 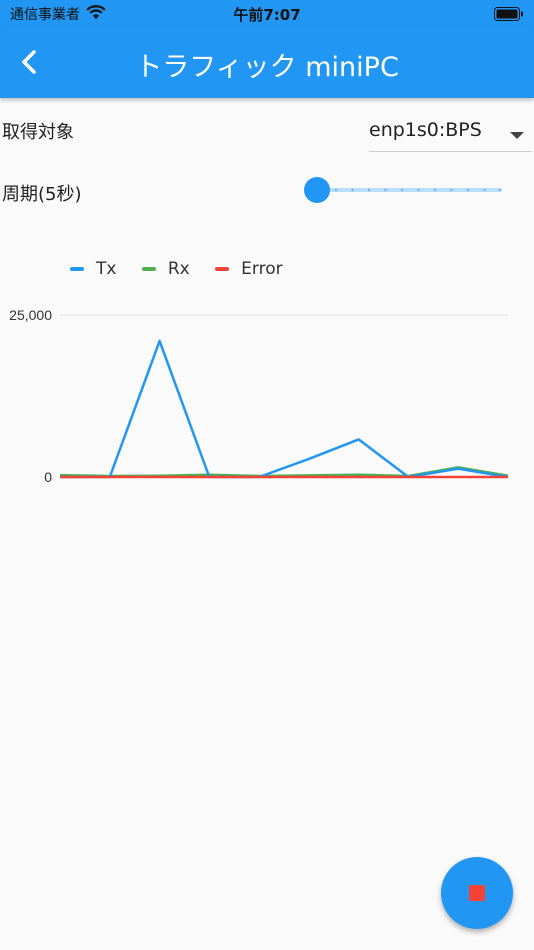 What do you see at coordinates (407, 190) in the screenshot?
I see `period-slider` at bounding box center [407, 190].